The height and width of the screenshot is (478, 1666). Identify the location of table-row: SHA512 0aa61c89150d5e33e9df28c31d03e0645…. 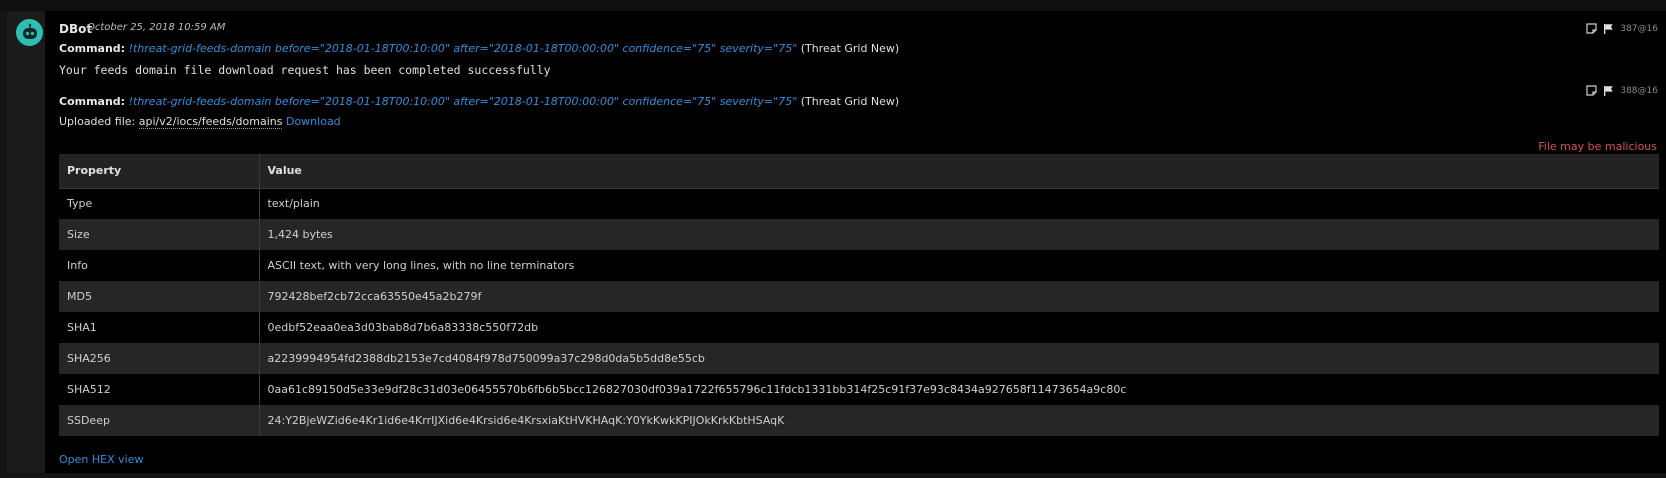
(859, 389).